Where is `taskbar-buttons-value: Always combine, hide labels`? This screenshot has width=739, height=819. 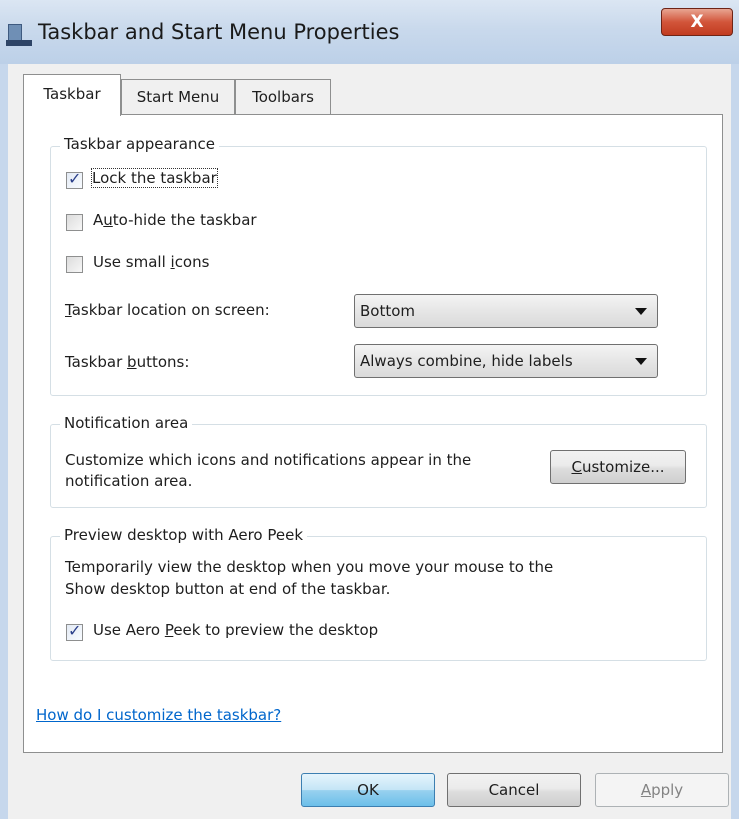 taskbar-buttons-value: Always combine, hide labels is located at coordinates (466, 361).